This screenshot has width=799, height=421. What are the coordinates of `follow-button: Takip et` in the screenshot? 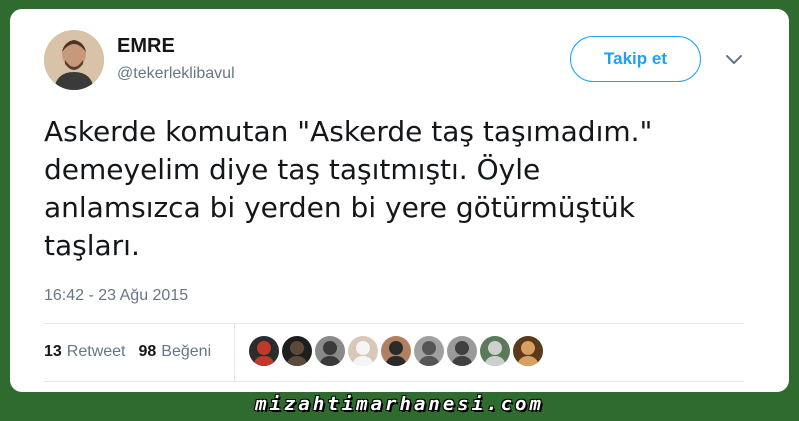 It's located at (635, 59).